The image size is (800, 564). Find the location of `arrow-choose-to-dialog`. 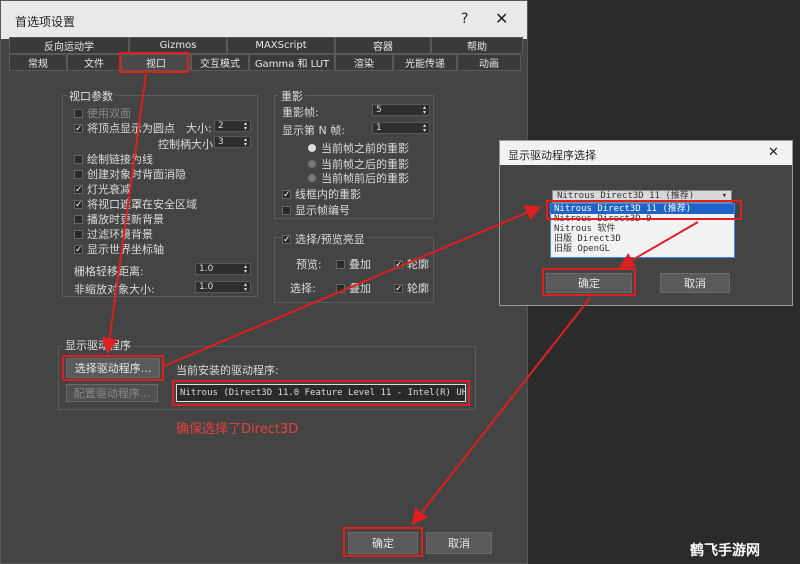

arrow-choose-to-dialog is located at coordinates (352, 286).